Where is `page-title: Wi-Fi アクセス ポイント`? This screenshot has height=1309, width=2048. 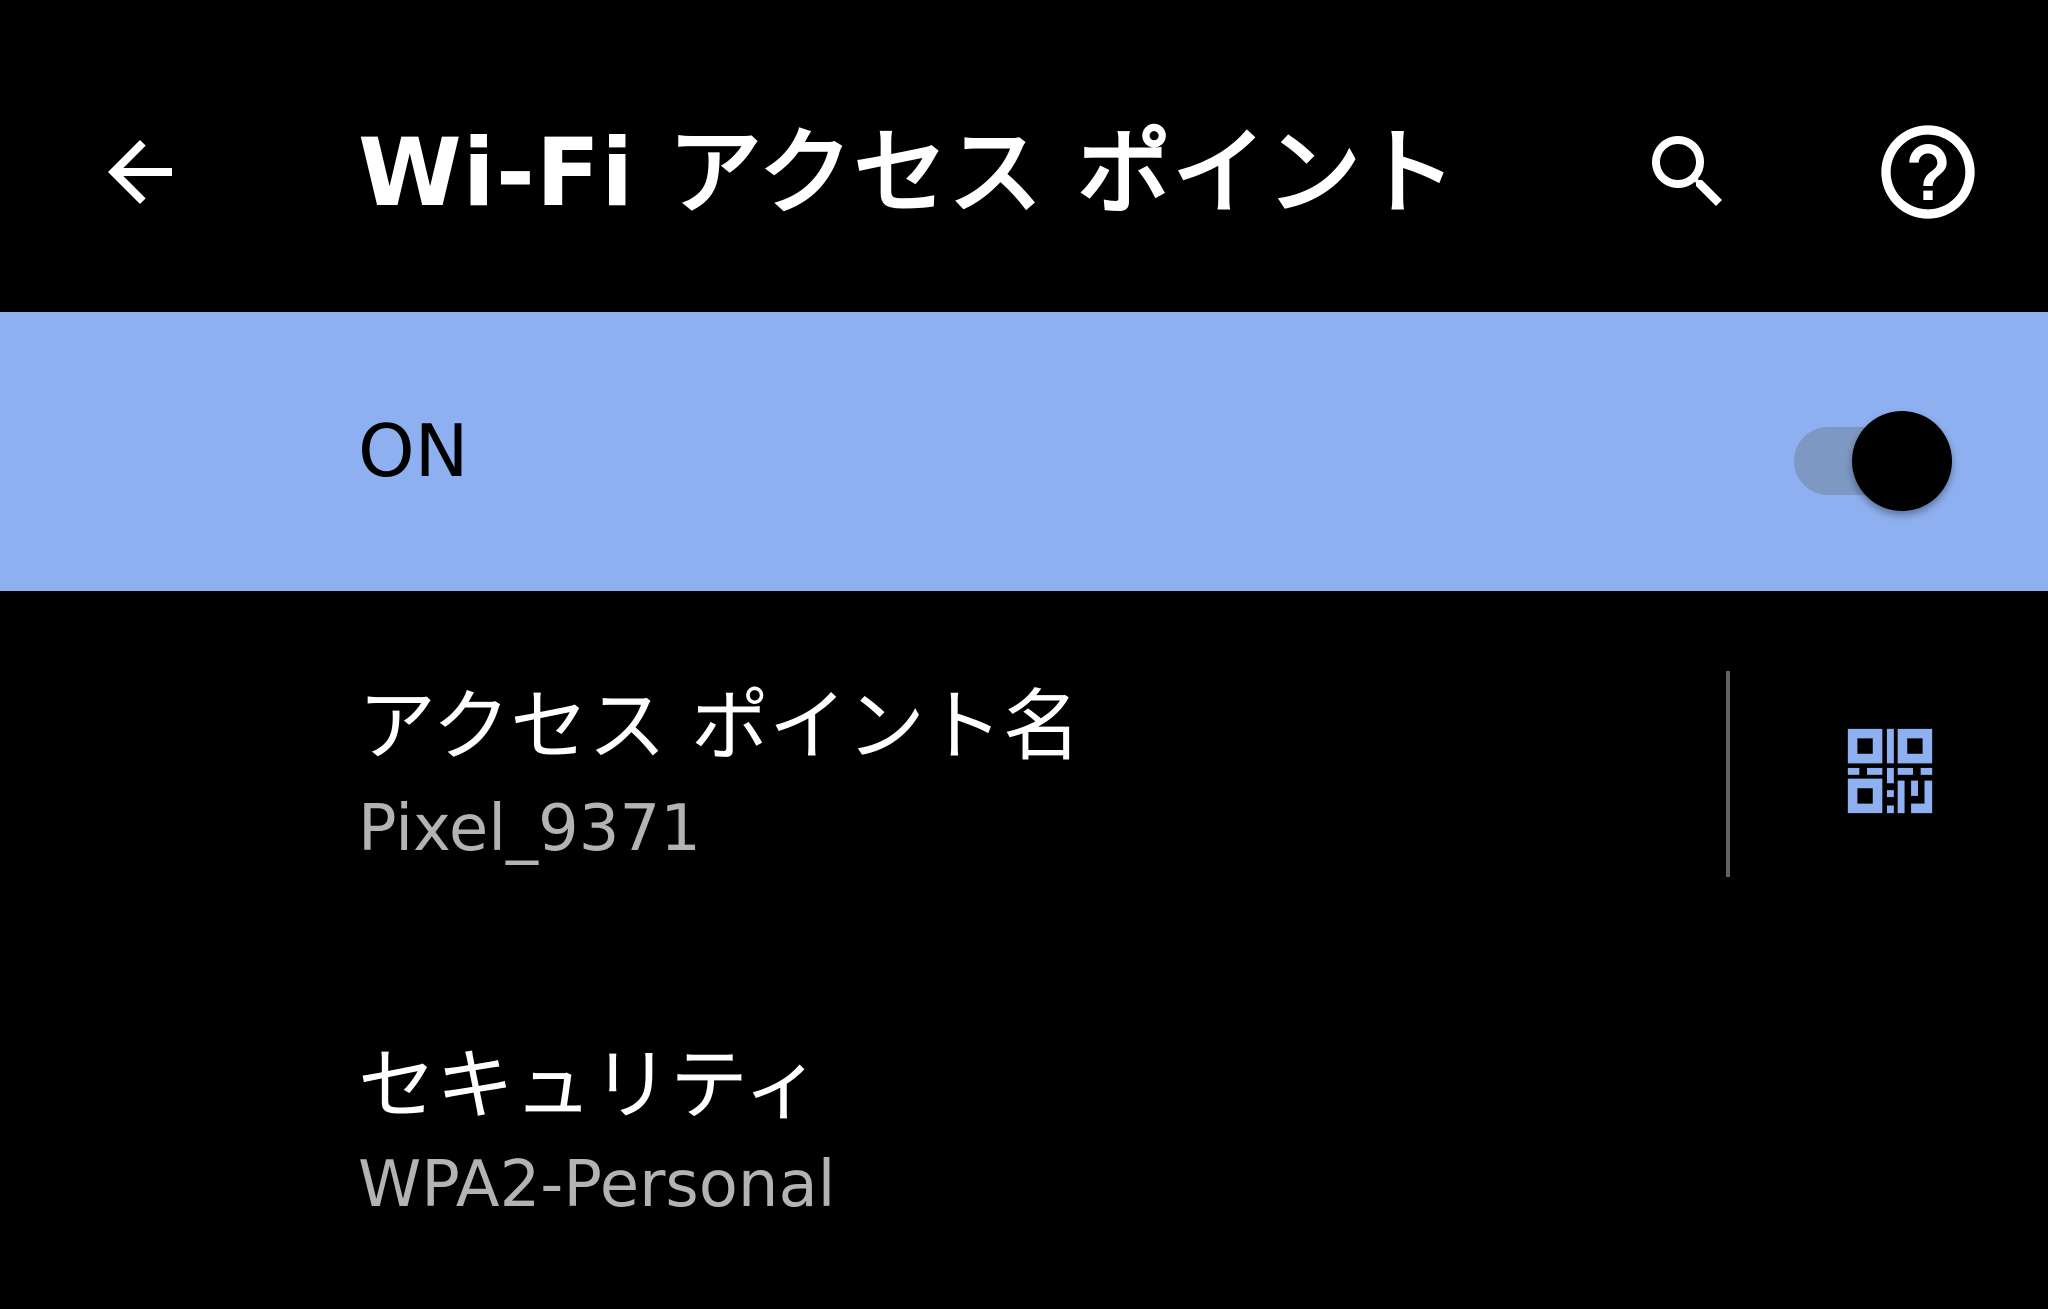 page-title: Wi-Fi アクセス ポイント is located at coordinates (908, 173).